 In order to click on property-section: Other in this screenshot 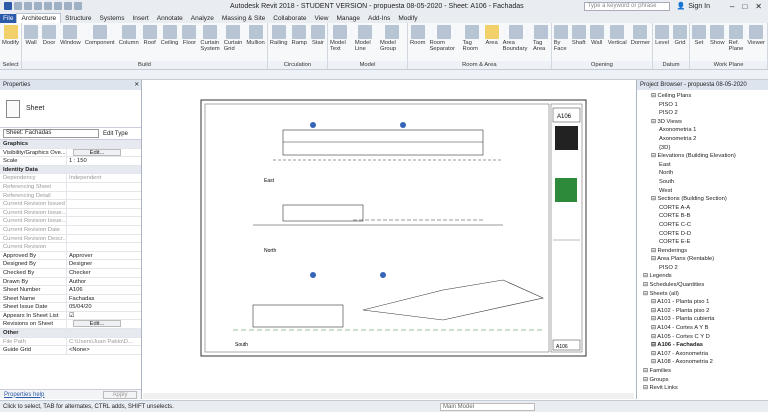, I will do `click(70, 333)`.